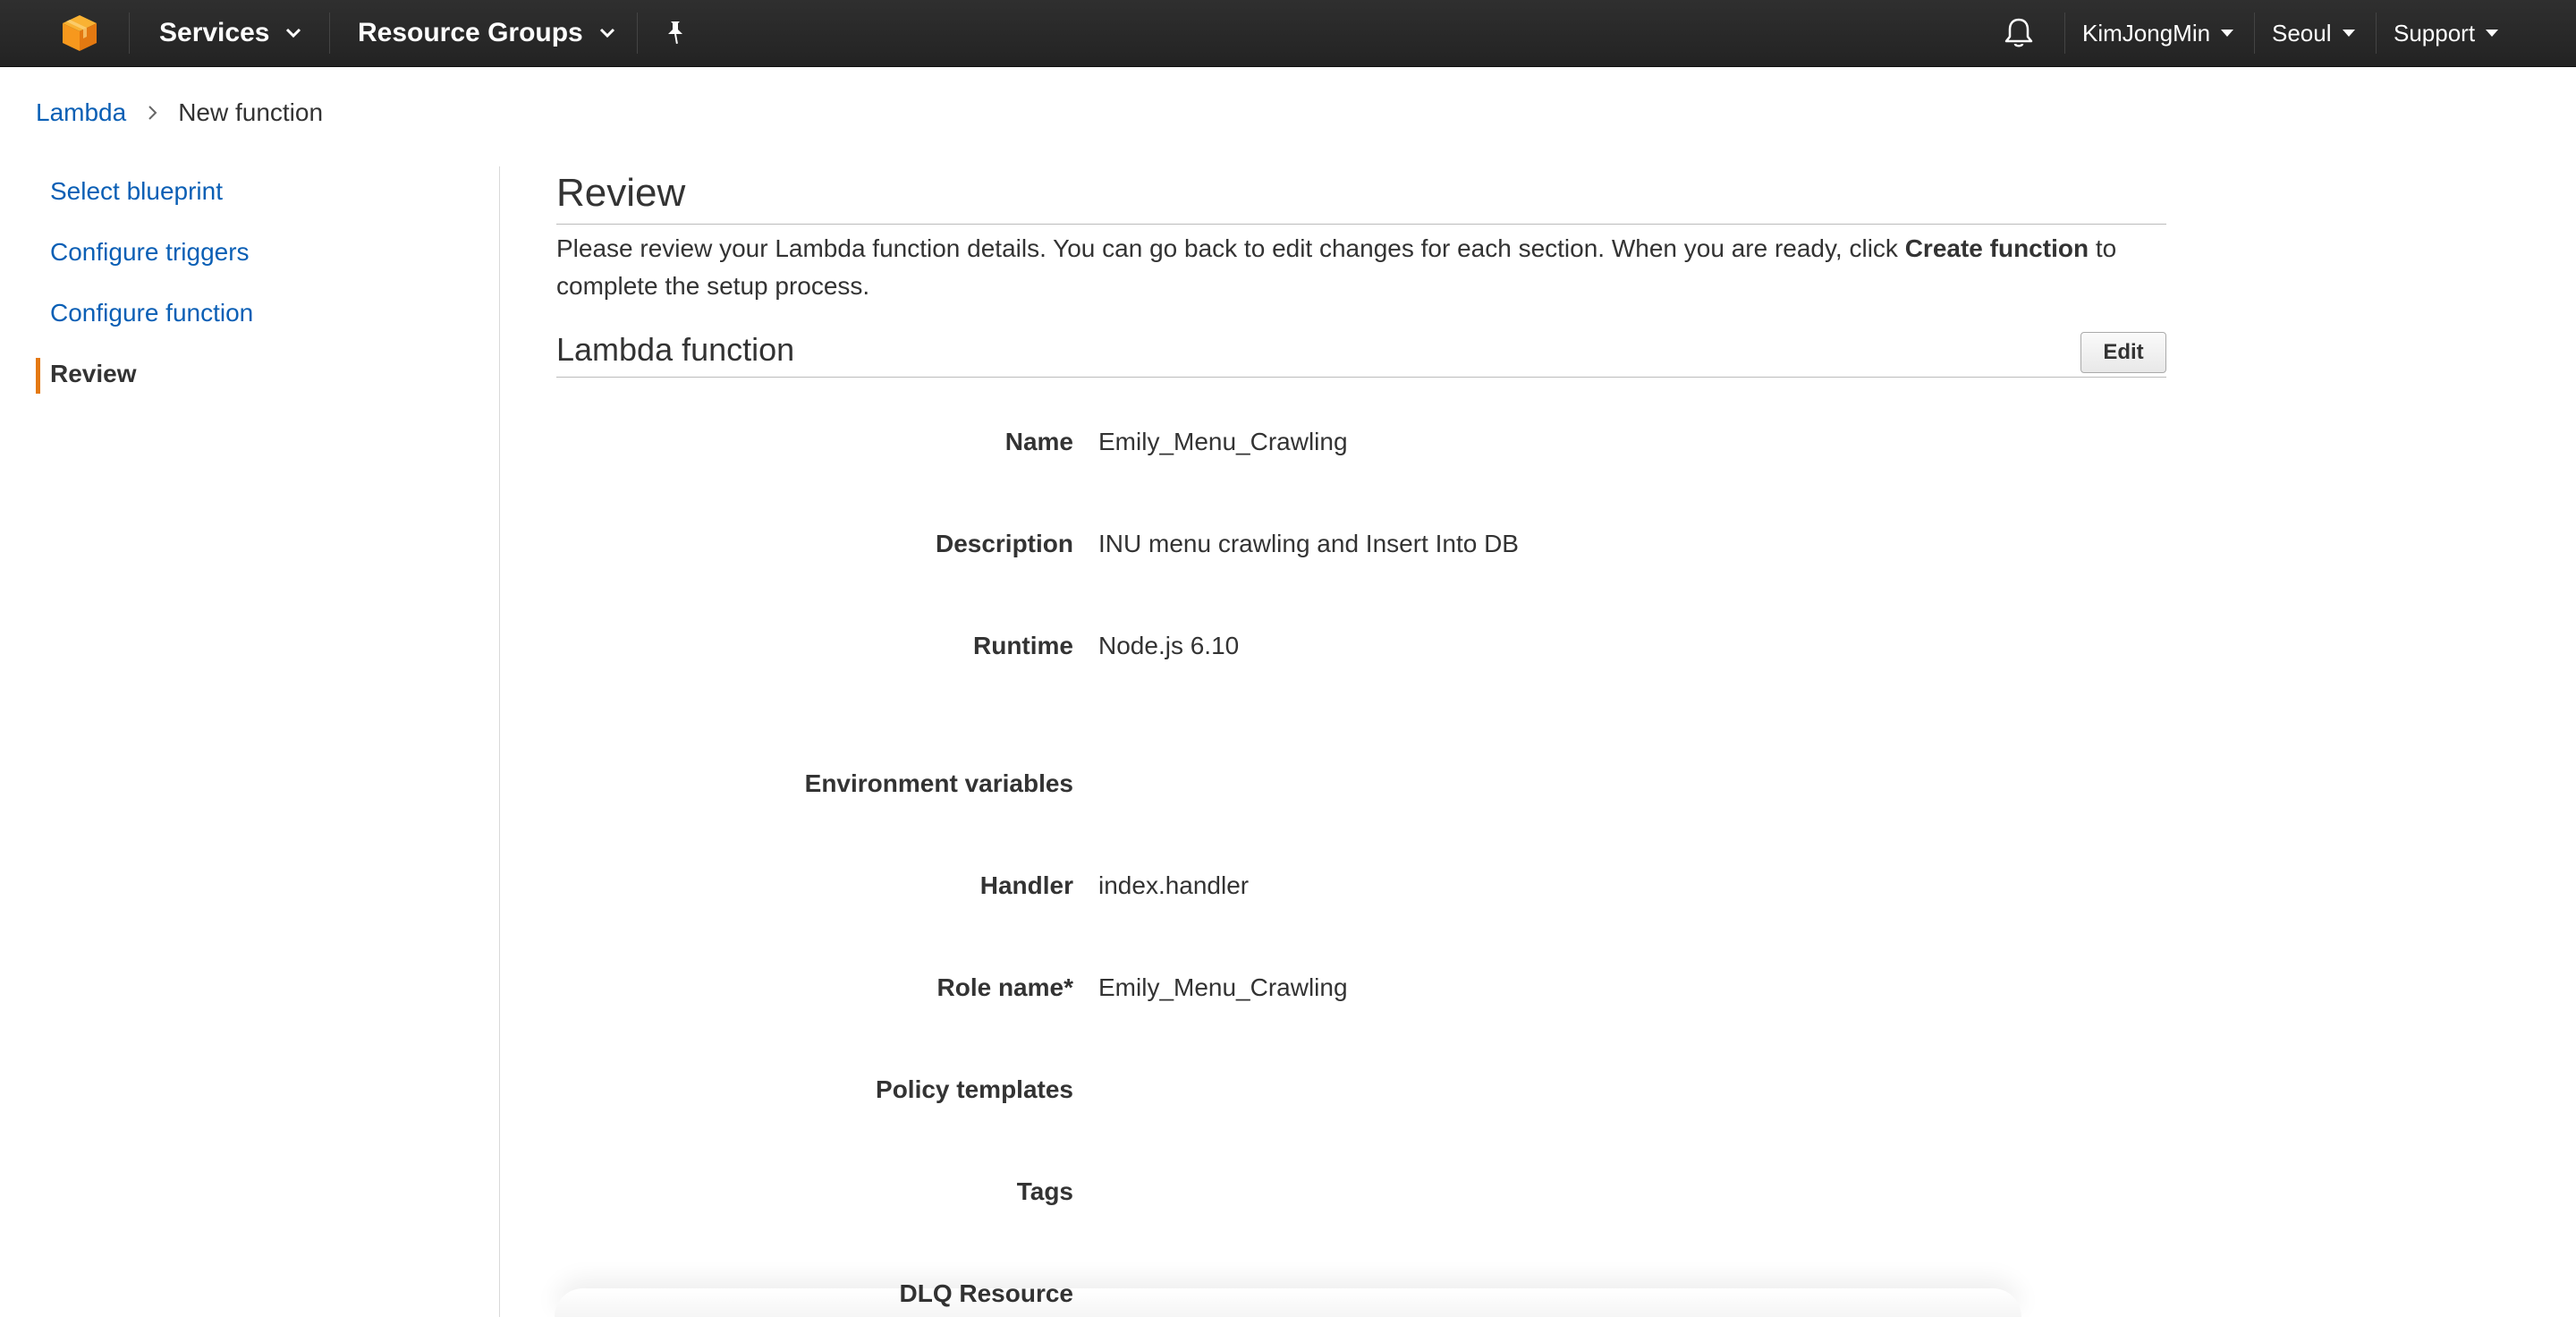  What do you see at coordinates (259, 253) in the screenshot?
I see `step-configure-triggers: Configure triggers` at bounding box center [259, 253].